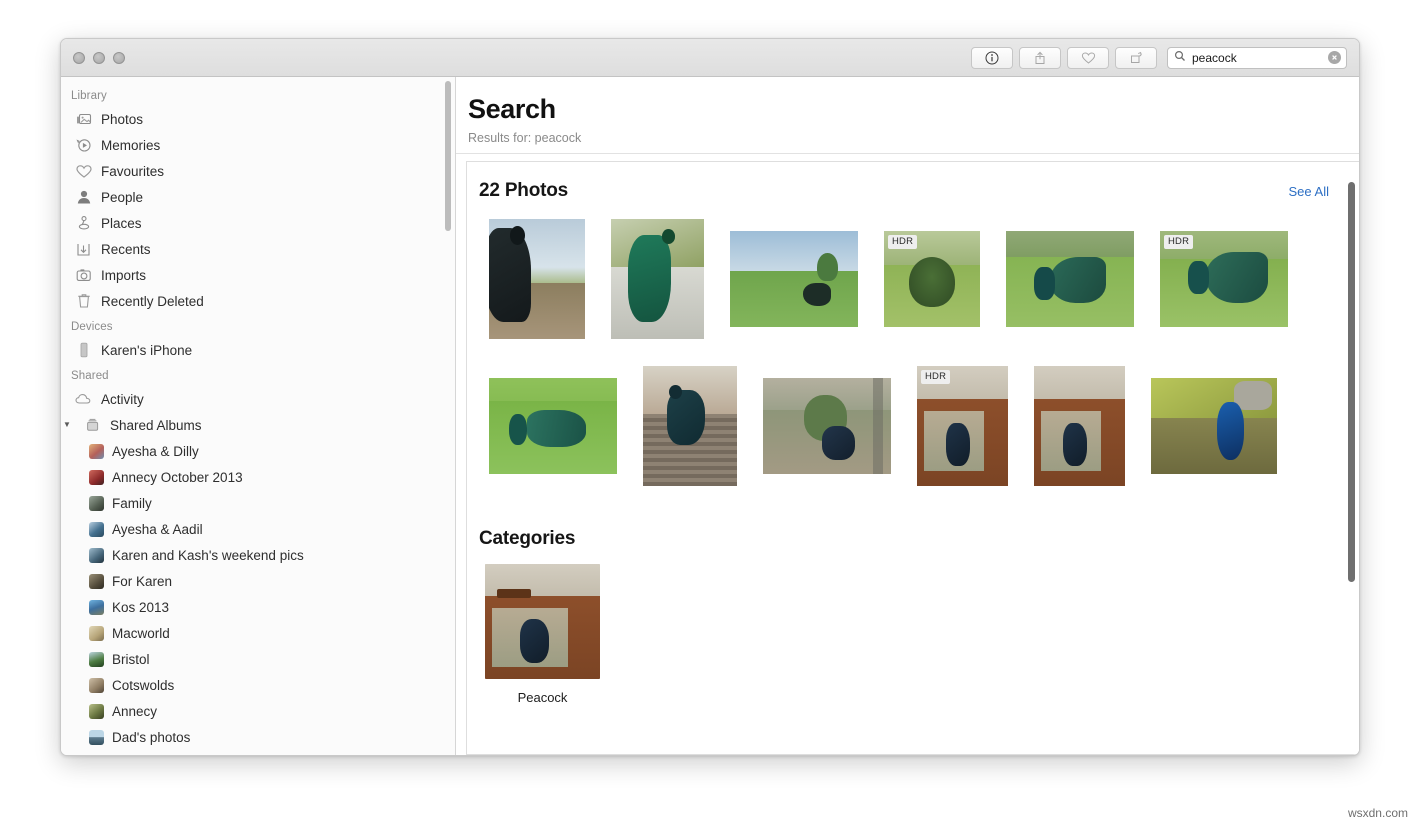  What do you see at coordinates (258, 451) in the screenshot?
I see `sidebar-album-ayesha-dilly: Ayesha & Dilly` at bounding box center [258, 451].